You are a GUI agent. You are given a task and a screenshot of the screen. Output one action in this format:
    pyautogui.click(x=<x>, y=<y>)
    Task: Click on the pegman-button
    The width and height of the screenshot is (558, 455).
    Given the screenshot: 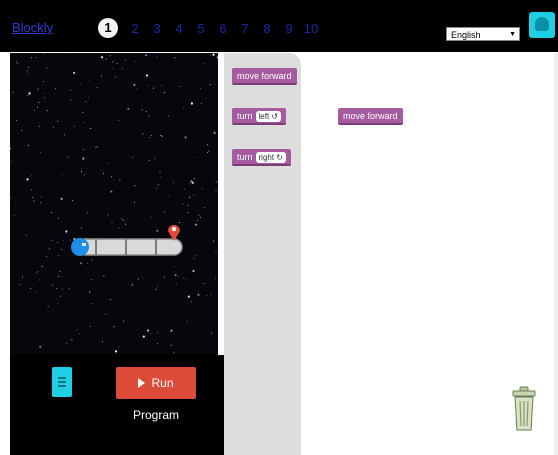 What is the action you would take?
    pyautogui.click(x=542, y=25)
    